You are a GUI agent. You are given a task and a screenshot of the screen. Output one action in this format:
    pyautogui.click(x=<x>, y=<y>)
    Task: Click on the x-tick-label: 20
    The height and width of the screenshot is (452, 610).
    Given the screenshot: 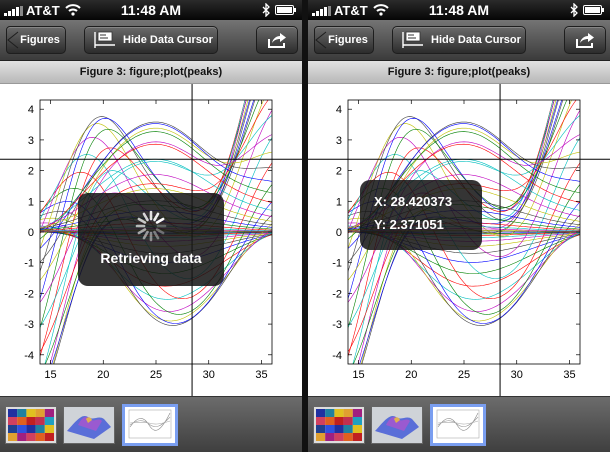 What is the action you would take?
    pyautogui.click(x=103, y=375)
    